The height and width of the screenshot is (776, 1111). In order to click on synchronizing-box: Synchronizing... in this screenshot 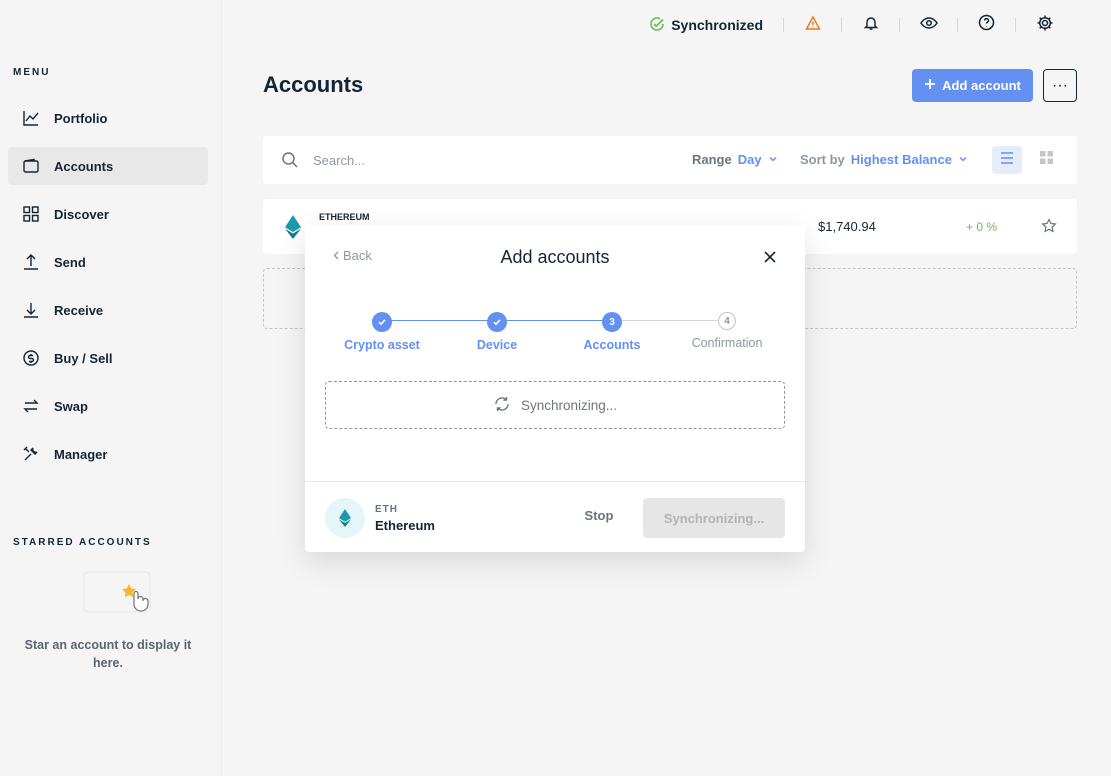, I will do `click(555, 405)`.